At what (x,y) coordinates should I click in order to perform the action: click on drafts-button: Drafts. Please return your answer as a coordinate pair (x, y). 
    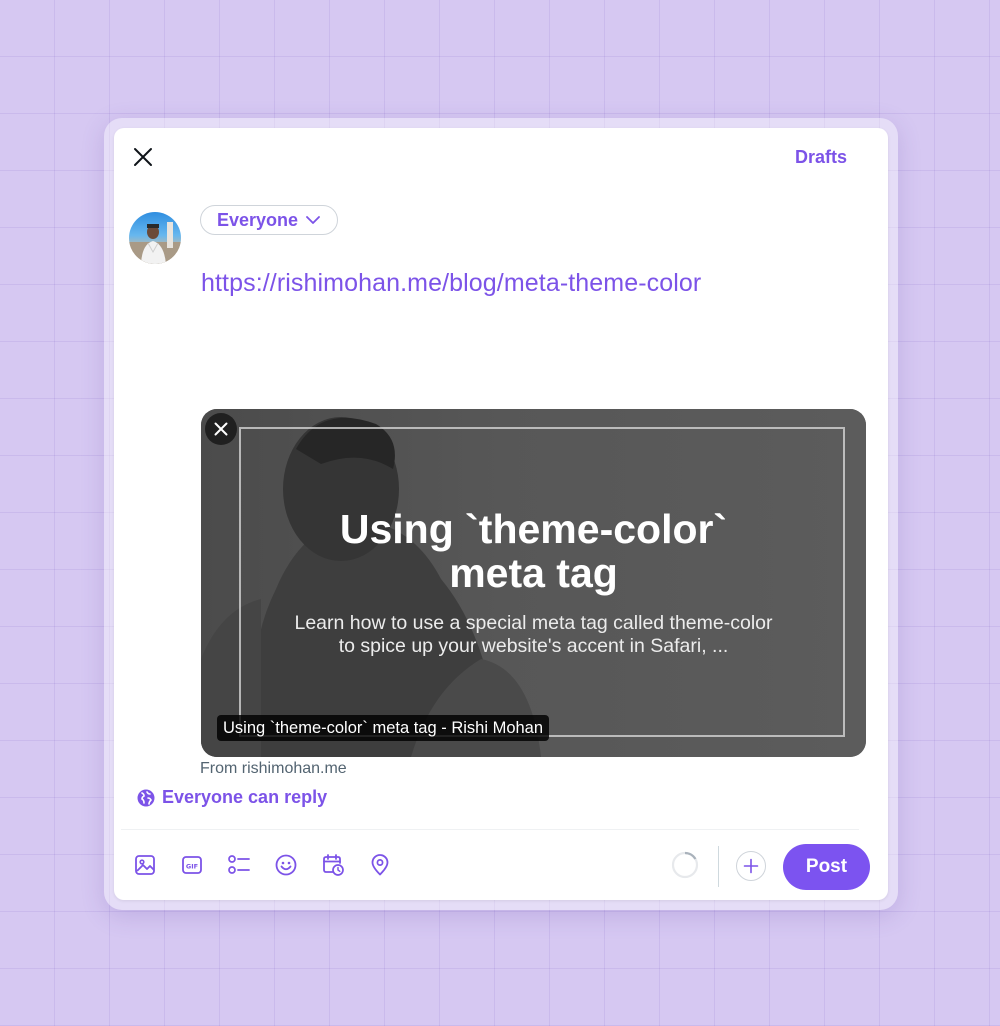
    Looking at the image, I should click on (821, 157).